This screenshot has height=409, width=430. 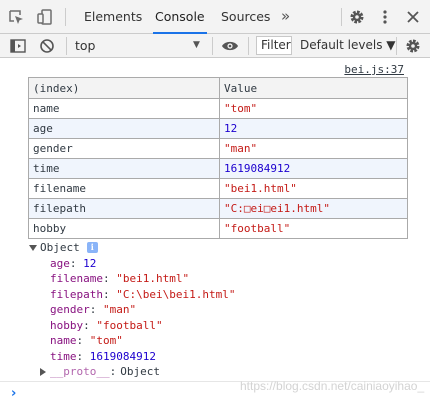 I want to click on property-key: filepath, so click(x=76, y=294).